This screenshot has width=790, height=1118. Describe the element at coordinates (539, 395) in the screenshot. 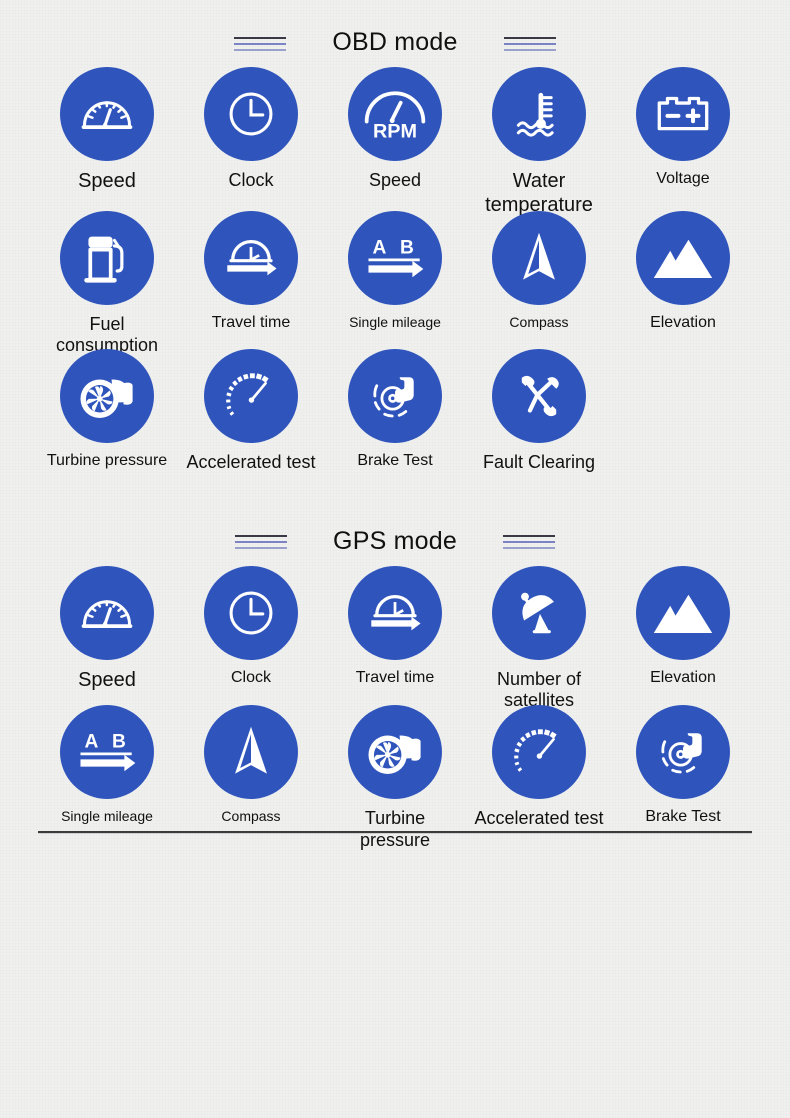

I see `wrench-spanner-icon` at that location.